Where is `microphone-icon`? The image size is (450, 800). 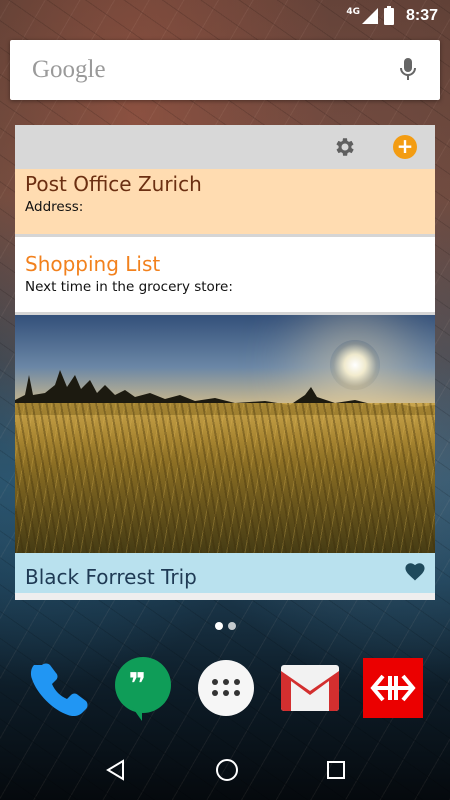 microphone-icon is located at coordinates (408, 70).